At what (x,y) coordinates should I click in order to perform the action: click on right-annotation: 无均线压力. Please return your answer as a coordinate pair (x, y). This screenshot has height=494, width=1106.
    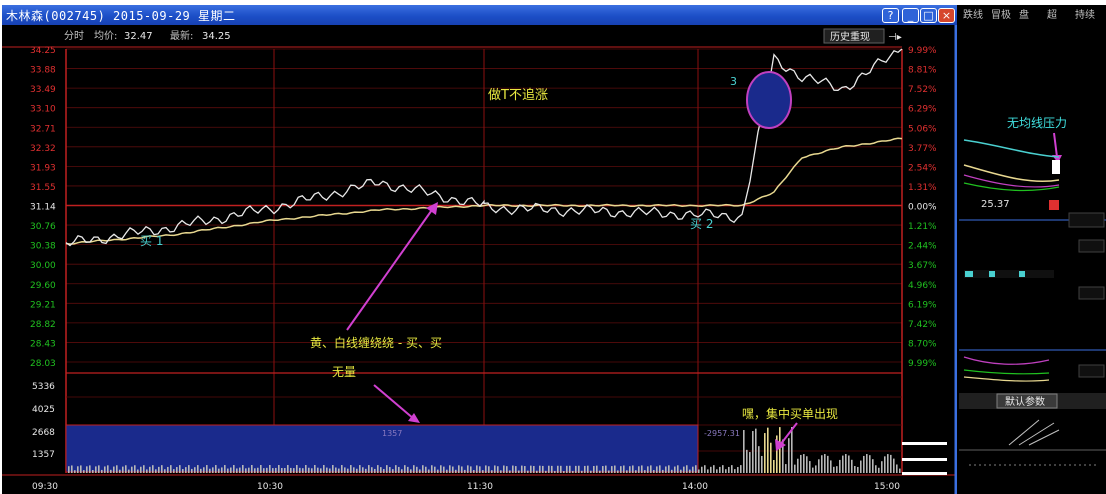
    Looking at the image, I should click on (1037, 123).